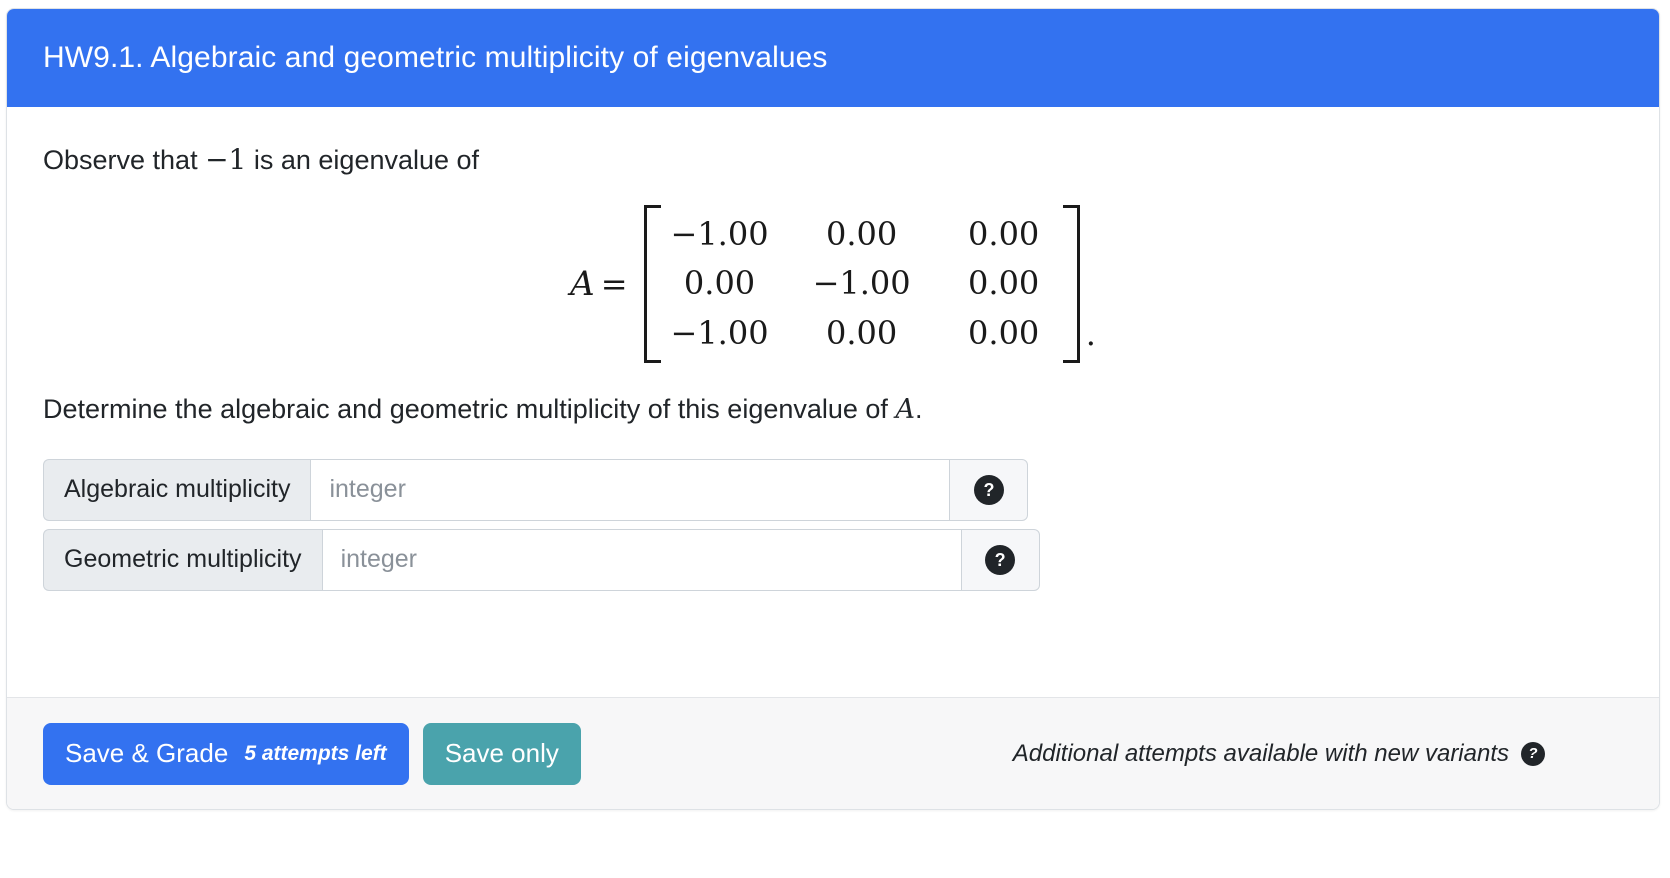 The image size is (1670, 878). I want to click on matrix-symbol: A, so click(582, 284).